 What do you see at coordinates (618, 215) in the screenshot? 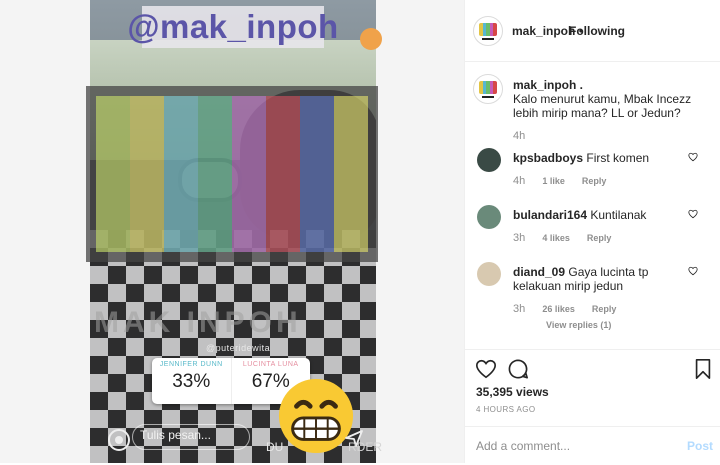
I see `comment-text: Kuntilanak` at bounding box center [618, 215].